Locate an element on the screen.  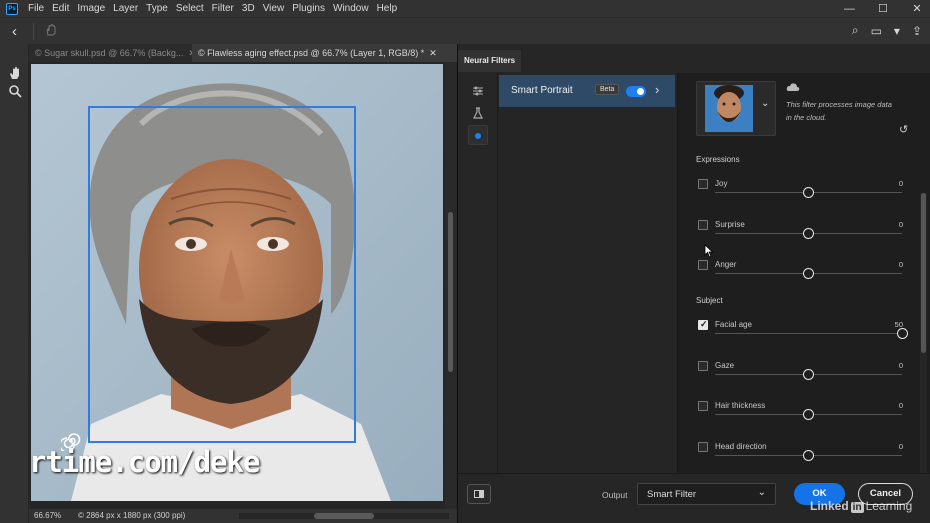
flask-icon is located at coordinates (478, 113).